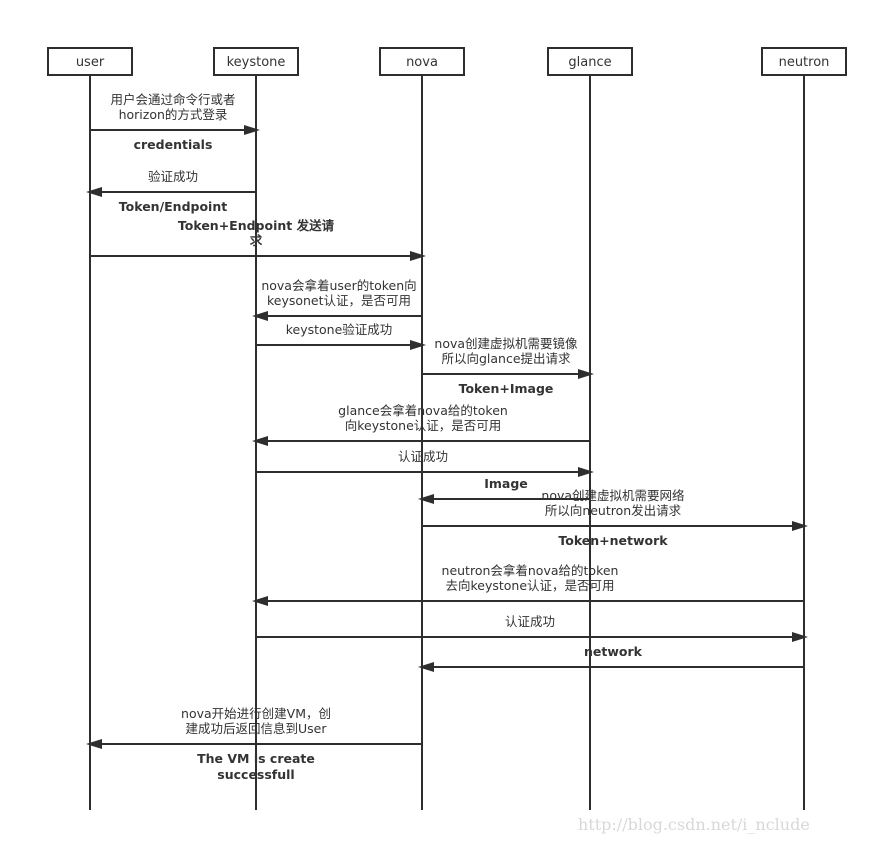  What do you see at coordinates (256, 713) in the screenshot?
I see `message-label: nova开始进行创建VM，创` at bounding box center [256, 713].